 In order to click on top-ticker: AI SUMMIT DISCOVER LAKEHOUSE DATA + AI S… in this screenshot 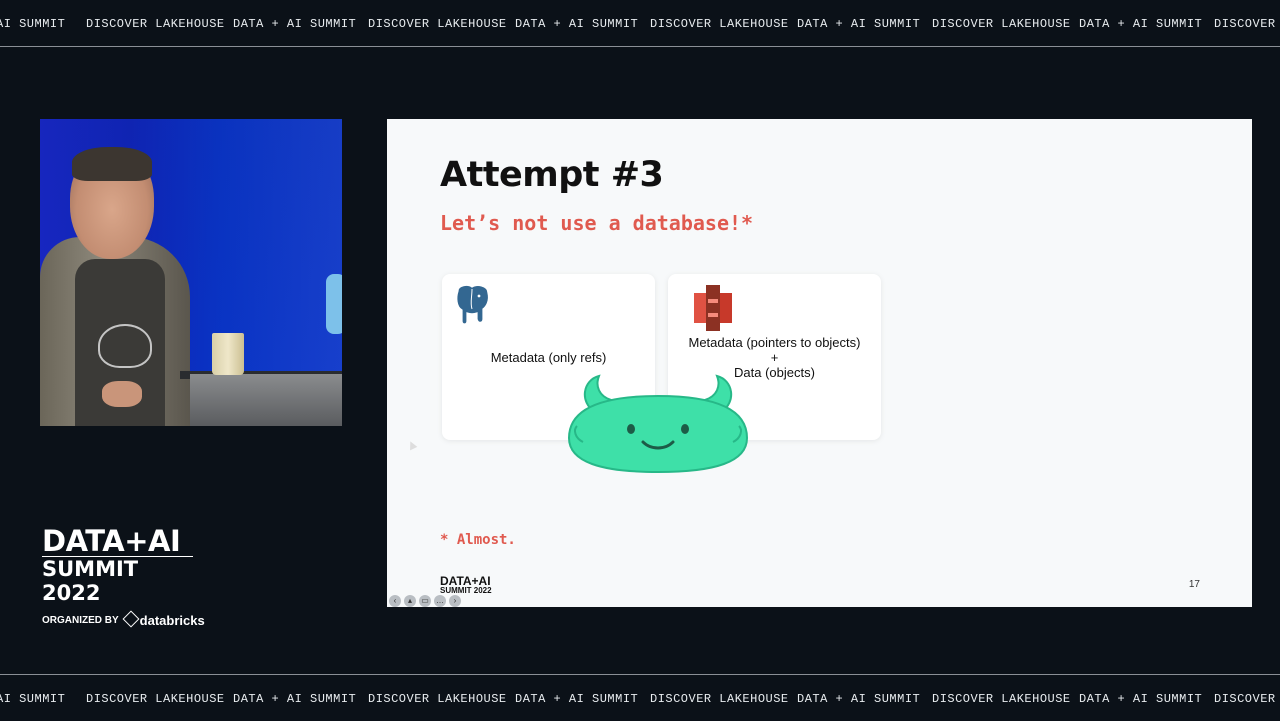, I will do `click(640, 23)`.